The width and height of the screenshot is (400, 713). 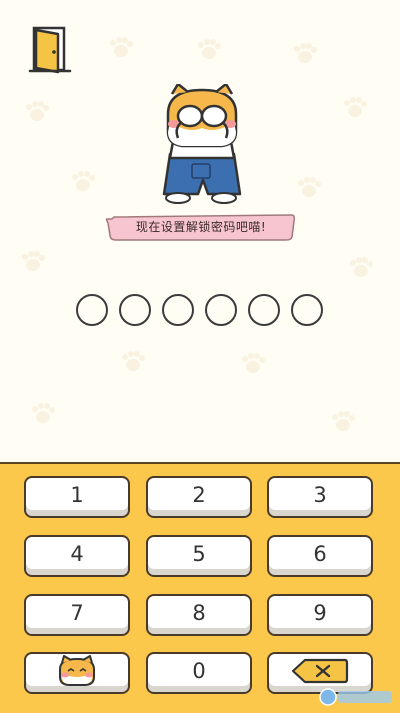 What do you see at coordinates (355, 697) in the screenshot?
I see `watermark-logo` at bounding box center [355, 697].